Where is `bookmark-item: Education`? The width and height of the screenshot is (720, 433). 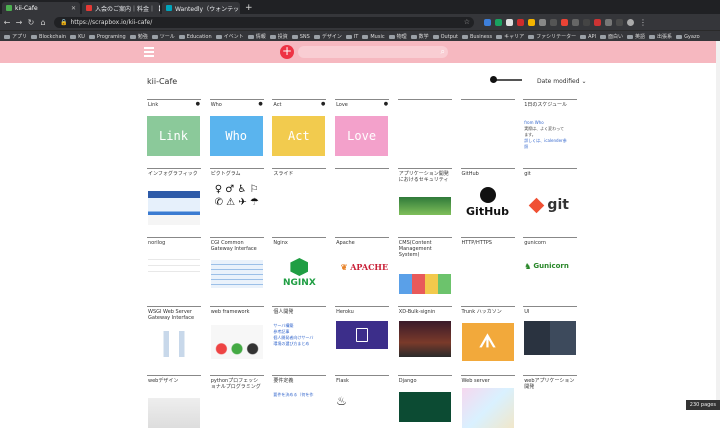
bookmark-item: Education is located at coordinates (195, 37).